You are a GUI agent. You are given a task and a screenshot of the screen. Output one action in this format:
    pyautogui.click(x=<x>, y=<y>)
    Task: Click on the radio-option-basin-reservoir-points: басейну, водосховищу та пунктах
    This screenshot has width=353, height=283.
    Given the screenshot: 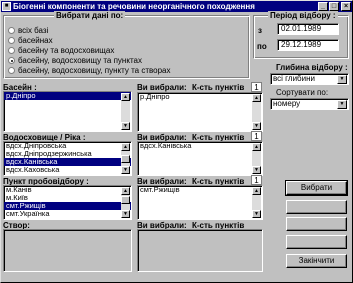 What is the action you would take?
    pyautogui.click(x=128, y=61)
    